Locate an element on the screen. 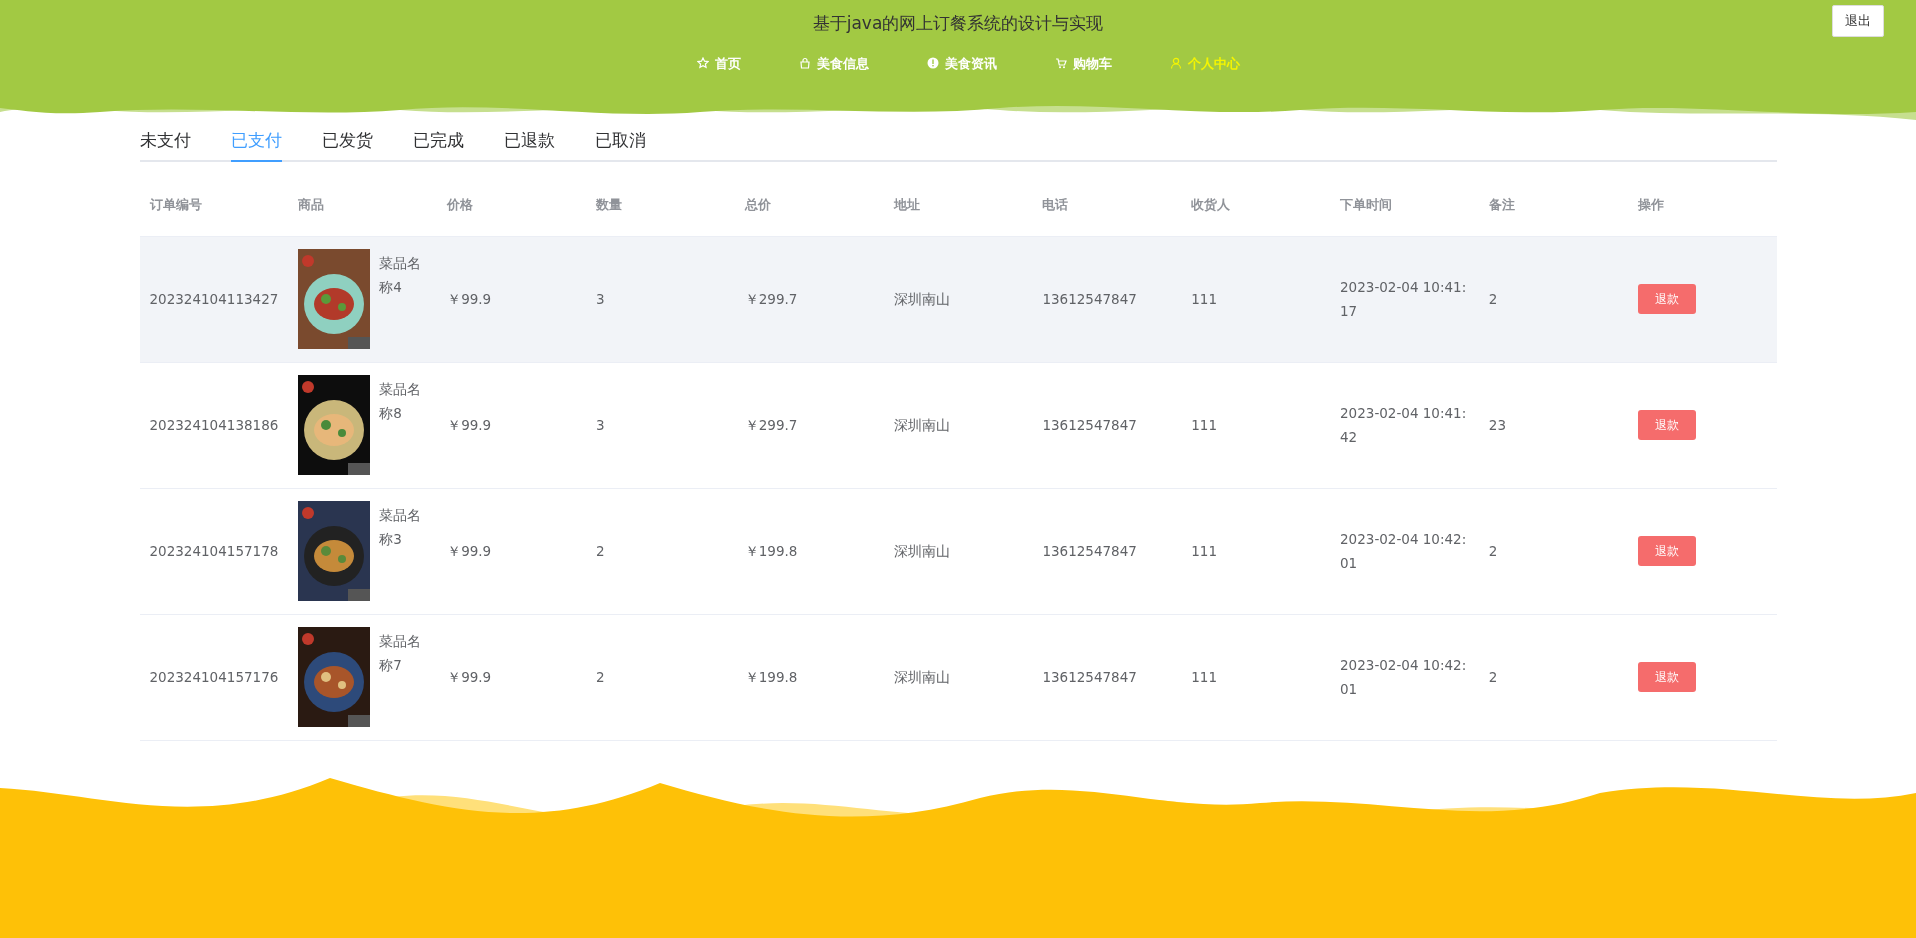  exclamation-icon is located at coordinates (932, 63).